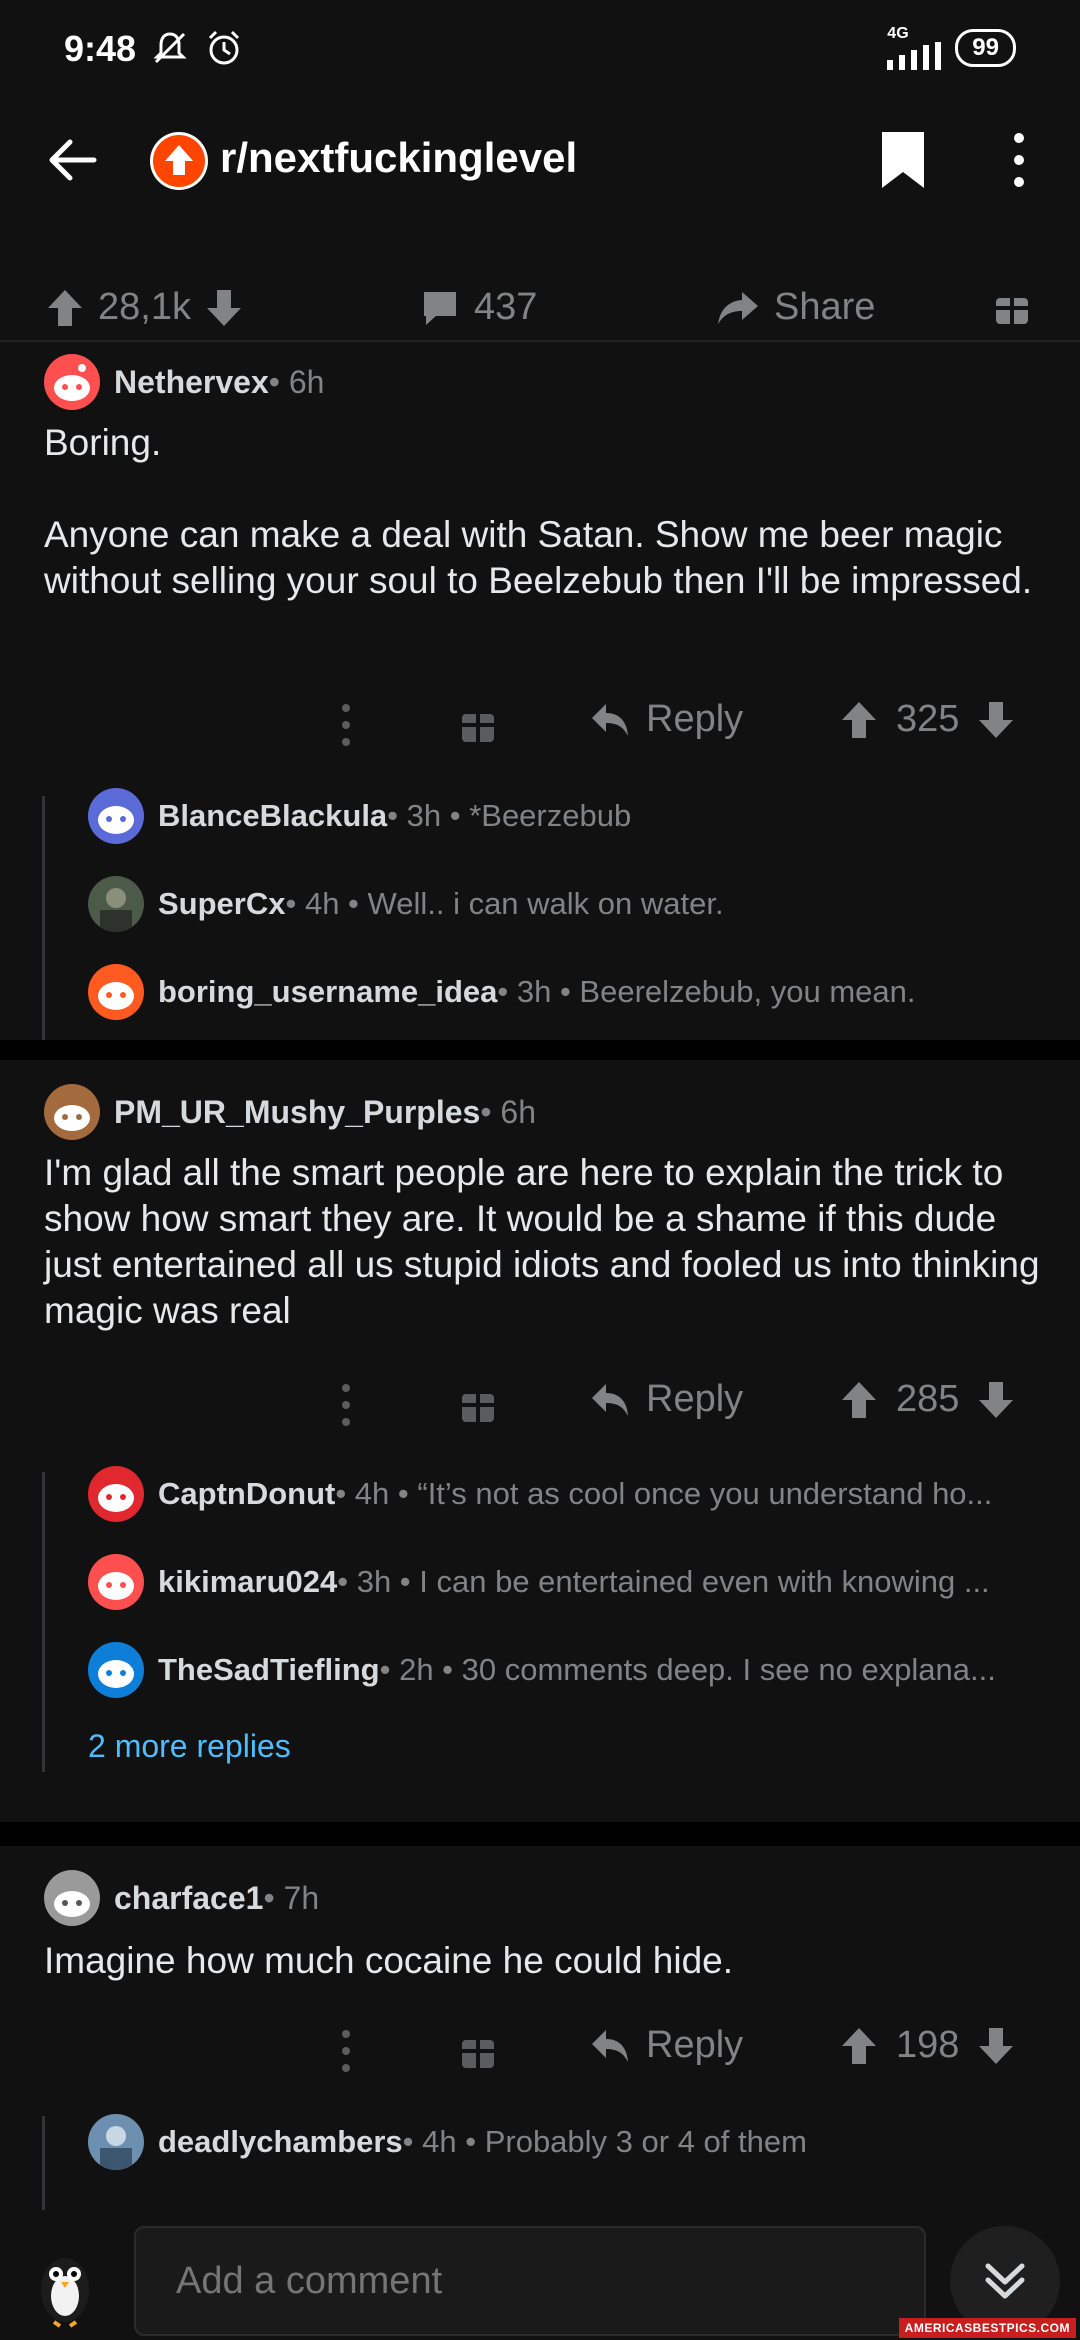 The height and width of the screenshot is (2340, 1080). Describe the element at coordinates (706, 991) in the screenshot. I see `reply-preview: • 3h • Beerelzebub, you mean.` at that location.